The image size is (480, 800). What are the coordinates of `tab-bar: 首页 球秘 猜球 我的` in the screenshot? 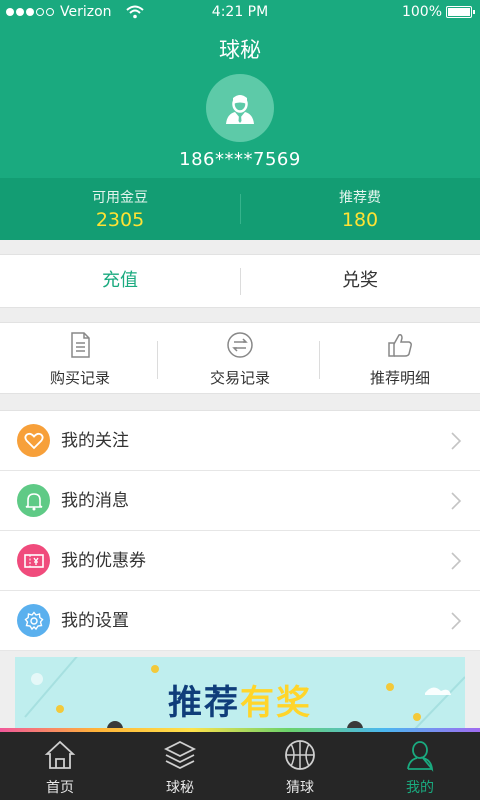 It's located at (240, 764).